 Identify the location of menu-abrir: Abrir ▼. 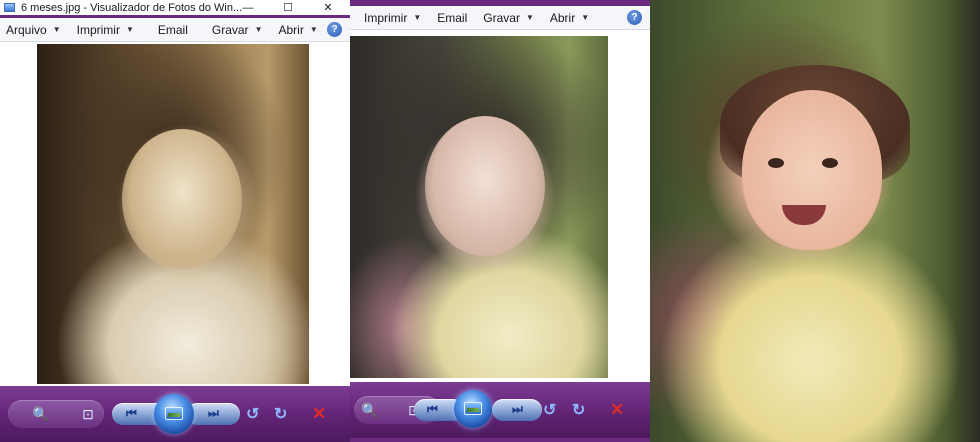
(299, 29).